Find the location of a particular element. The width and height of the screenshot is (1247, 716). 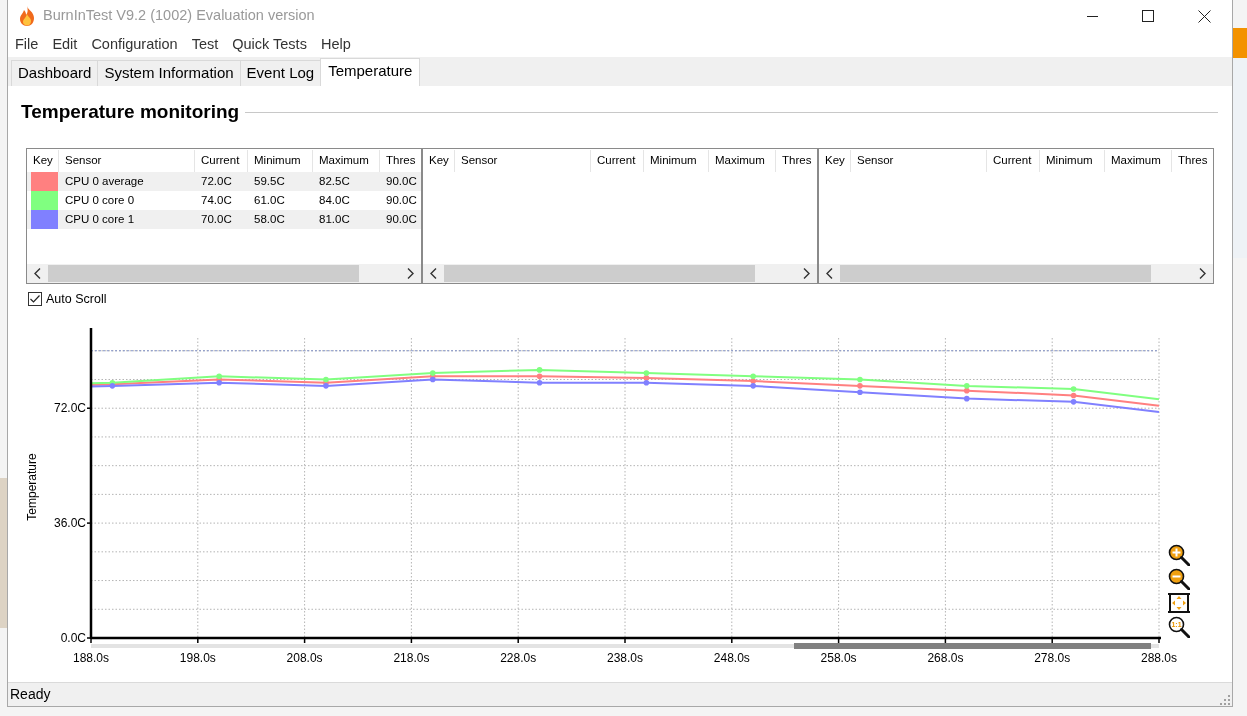

tab: Event Log is located at coordinates (280, 73).